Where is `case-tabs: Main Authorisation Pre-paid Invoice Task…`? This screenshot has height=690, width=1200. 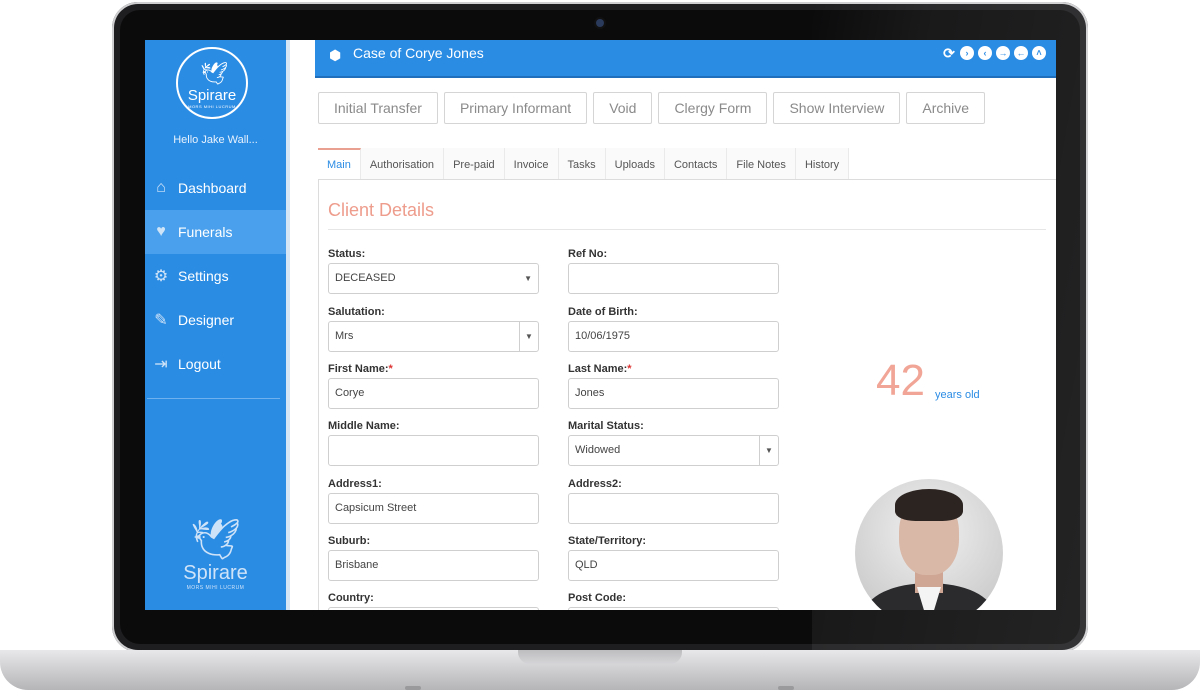 case-tabs: Main Authorisation Pre-paid Invoice Task… is located at coordinates (584, 164).